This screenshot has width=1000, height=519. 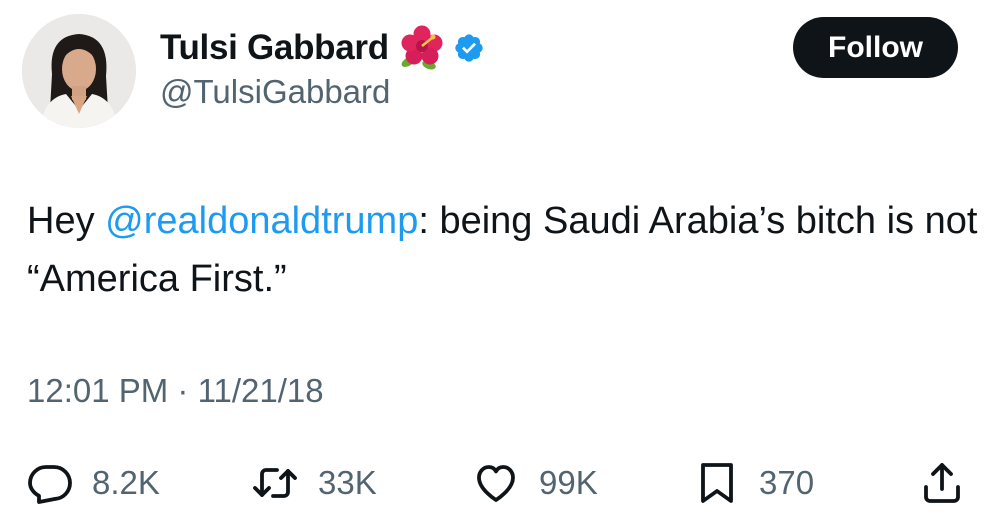 I want to click on avatar, so click(x=79, y=71).